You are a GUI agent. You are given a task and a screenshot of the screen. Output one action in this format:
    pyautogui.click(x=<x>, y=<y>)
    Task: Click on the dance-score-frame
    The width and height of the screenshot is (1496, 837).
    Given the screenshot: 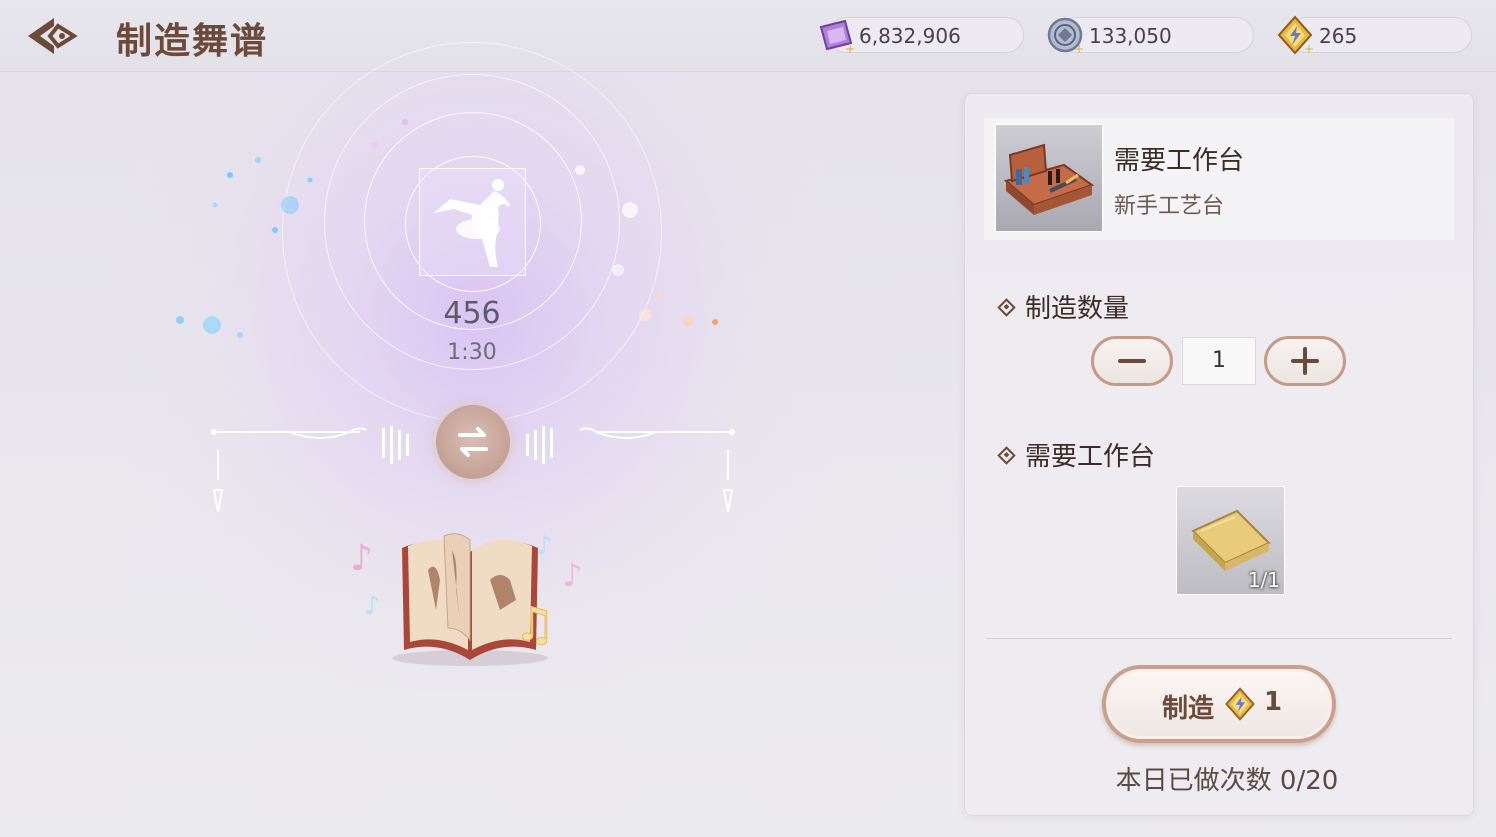 What is the action you would take?
    pyautogui.click(x=472, y=222)
    